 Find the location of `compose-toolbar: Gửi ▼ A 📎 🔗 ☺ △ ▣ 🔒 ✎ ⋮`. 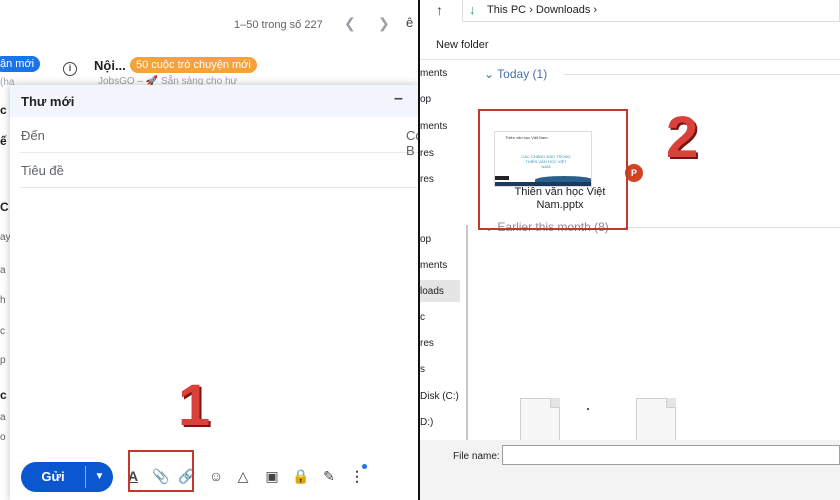

compose-toolbar: Gửi ▼ A 📎 🔗 ☺ △ ▣ 🔒 ✎ ⋮ is located at coordinates (209, 475).